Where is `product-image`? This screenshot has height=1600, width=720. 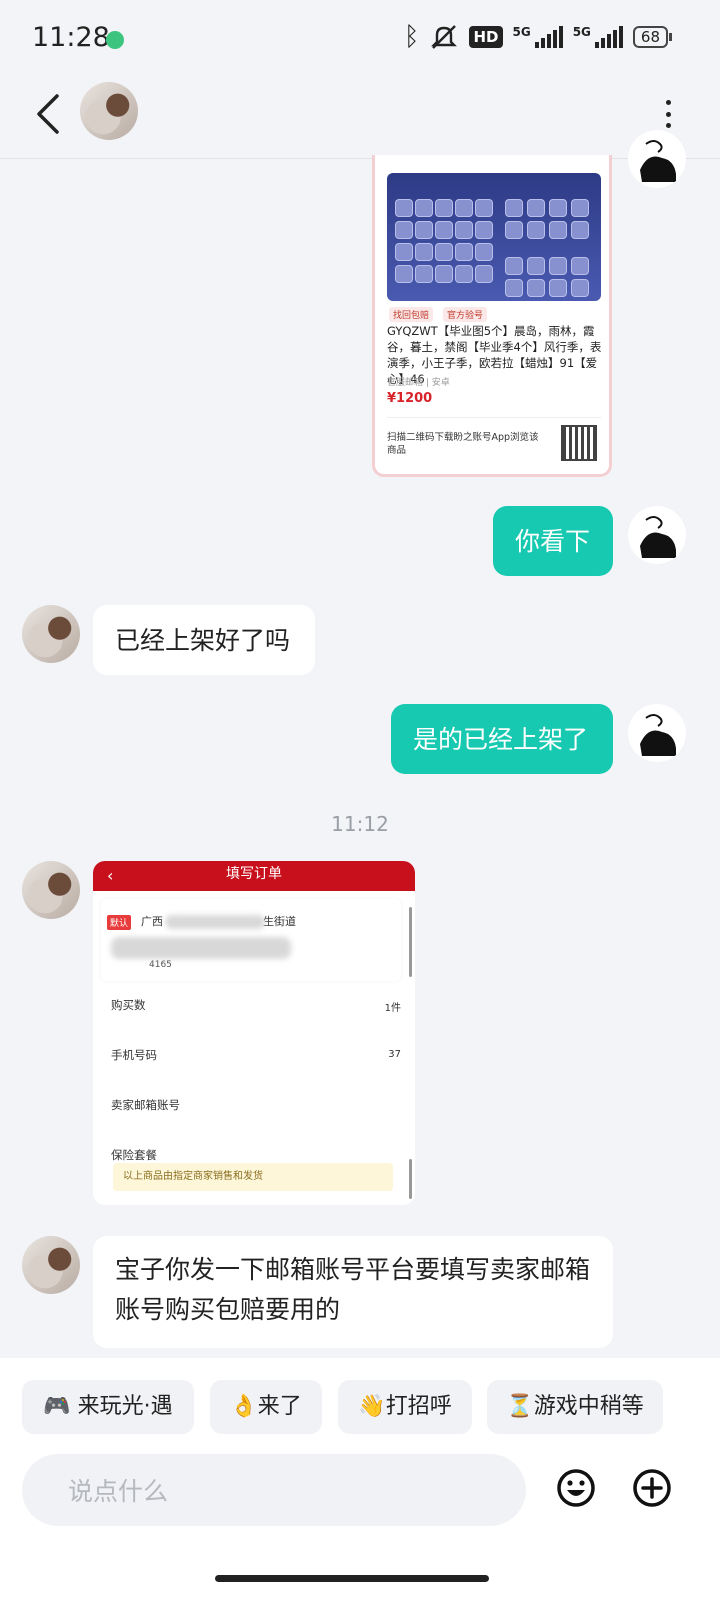 product-image is located at coordinates (494, 237).